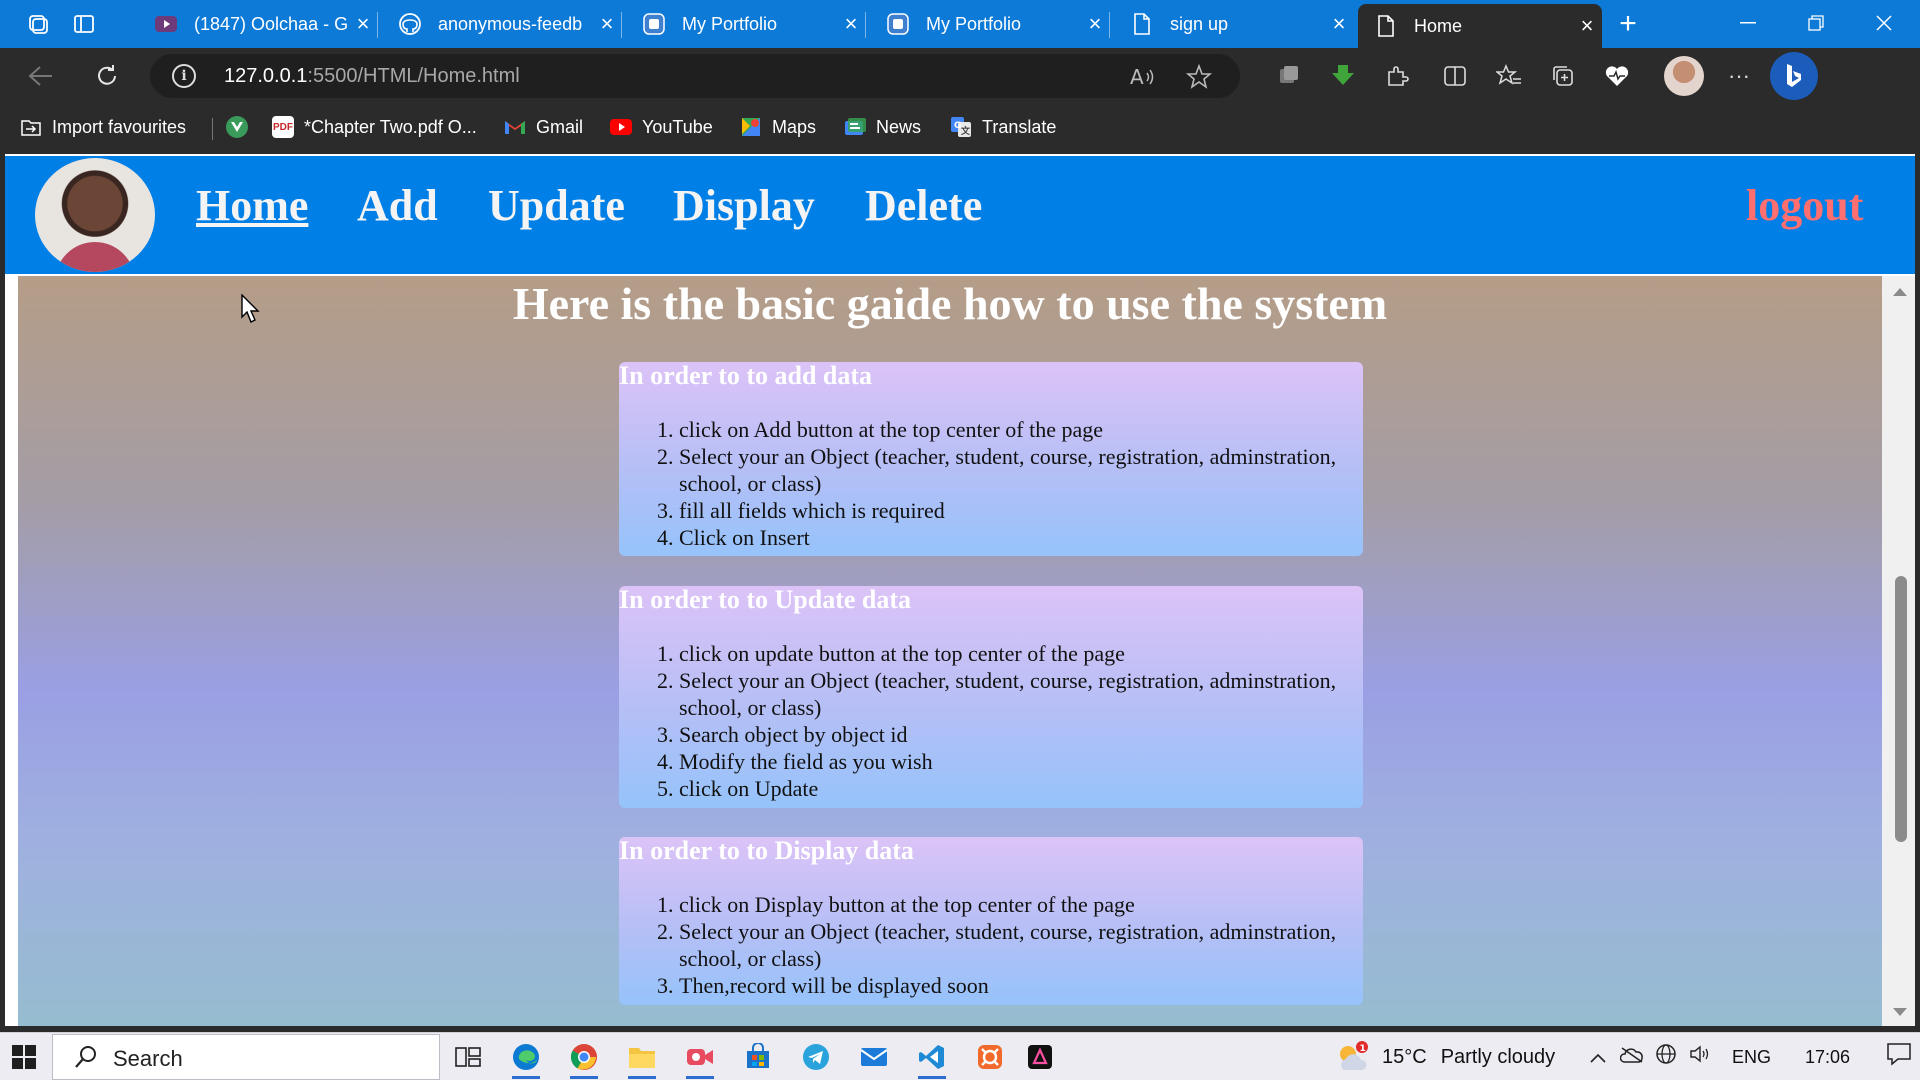 Image resolution: width=1920 pixels, height=1080 pixels. I want to click on telegram-icon, so click(816, 1057).